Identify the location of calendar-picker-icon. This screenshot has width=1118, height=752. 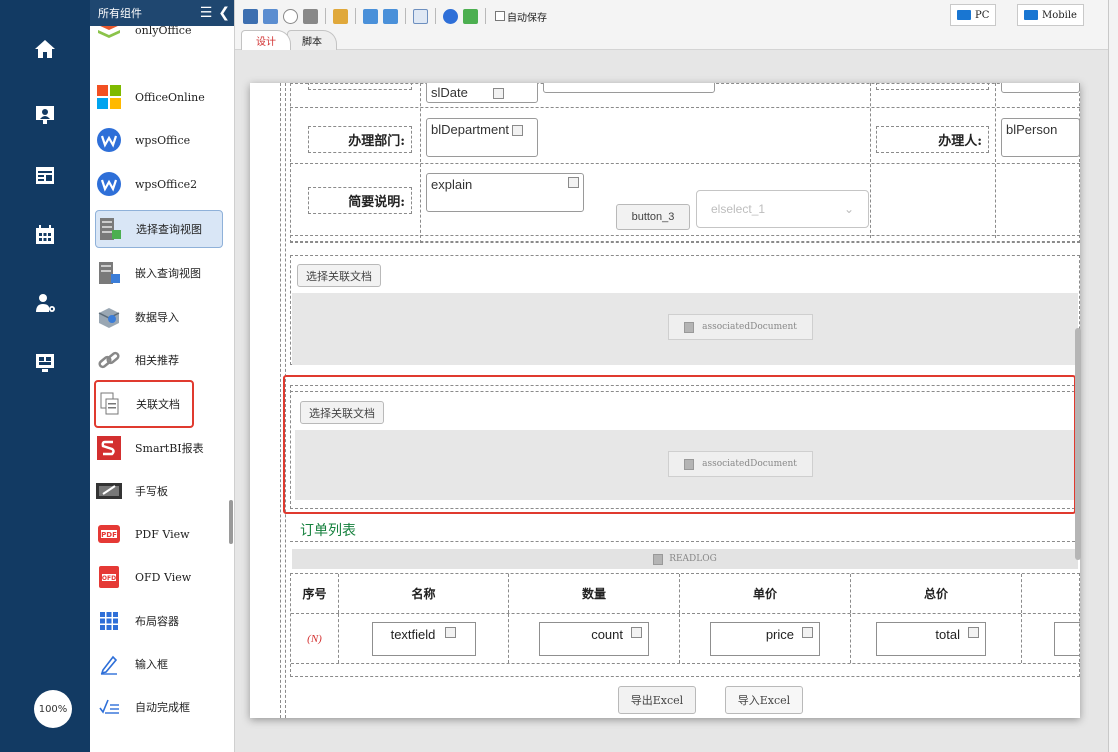
(499, 94).